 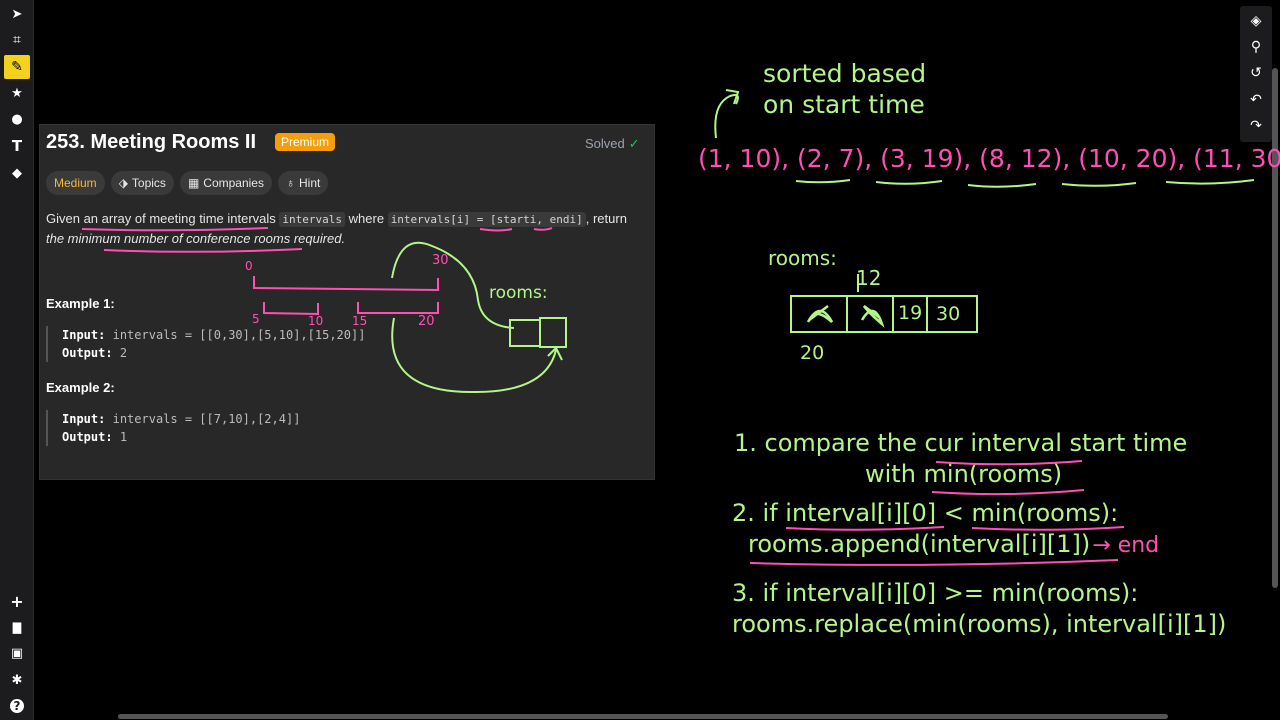 What do you see at coordinates (249, 266) in the screenshot?
I see `note-zero: 0` at bounding box center [249, 266].